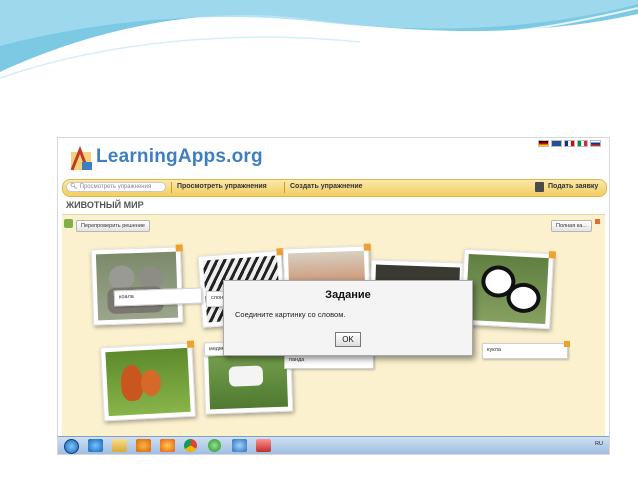 Image resolution: width=638 pixels, height=479 pixels. What do you see at coordinates (333, 158) in the screenshot?
I see `site-header: LearningApps.org` at bounding box center [333, 158].